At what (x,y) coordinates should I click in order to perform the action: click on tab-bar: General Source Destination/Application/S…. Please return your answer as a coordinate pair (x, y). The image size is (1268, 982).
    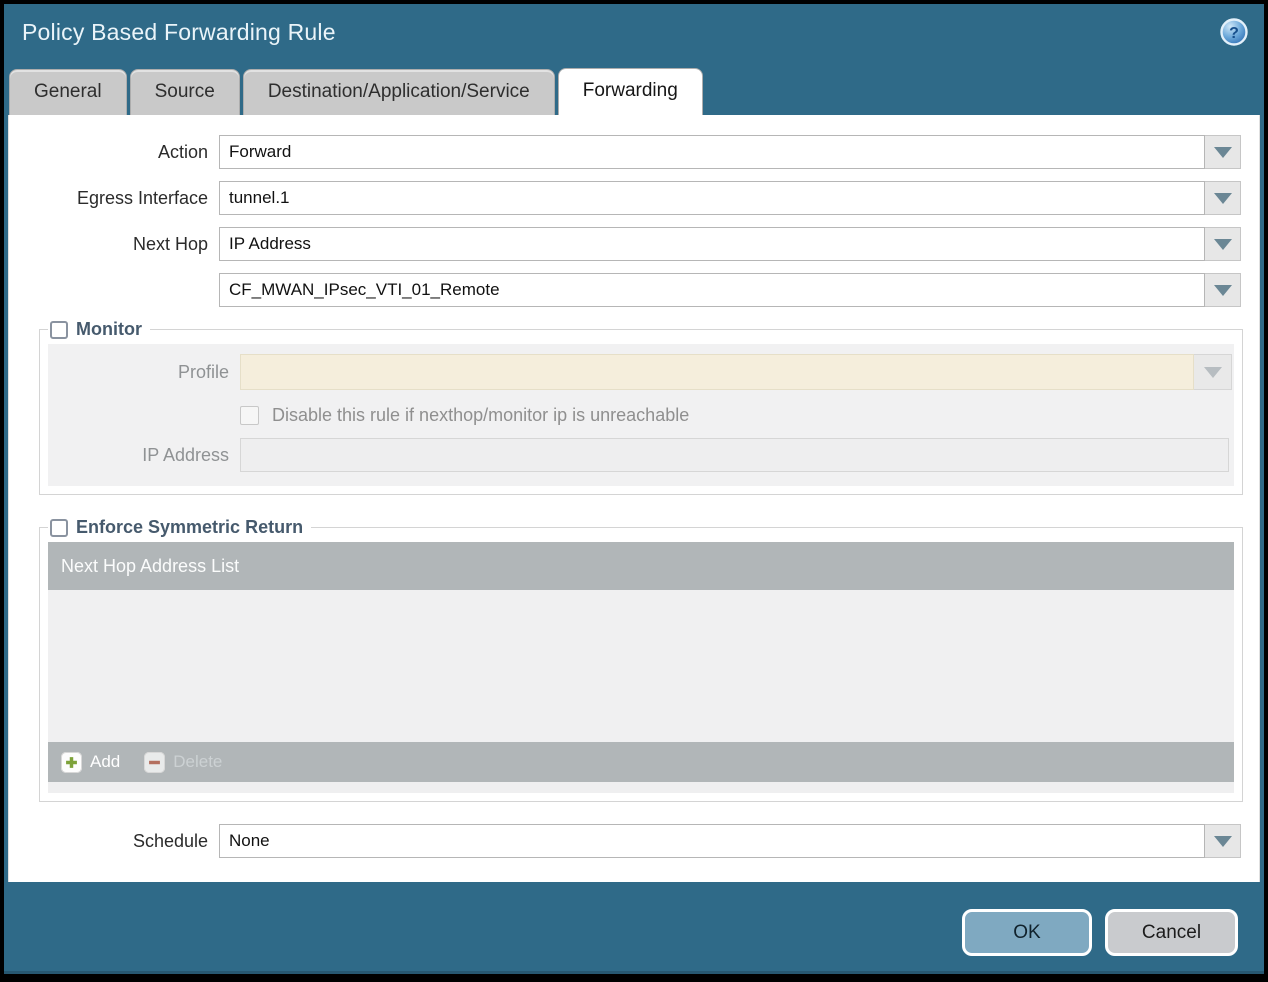
    Looking at the image, I should click on (634, 91).